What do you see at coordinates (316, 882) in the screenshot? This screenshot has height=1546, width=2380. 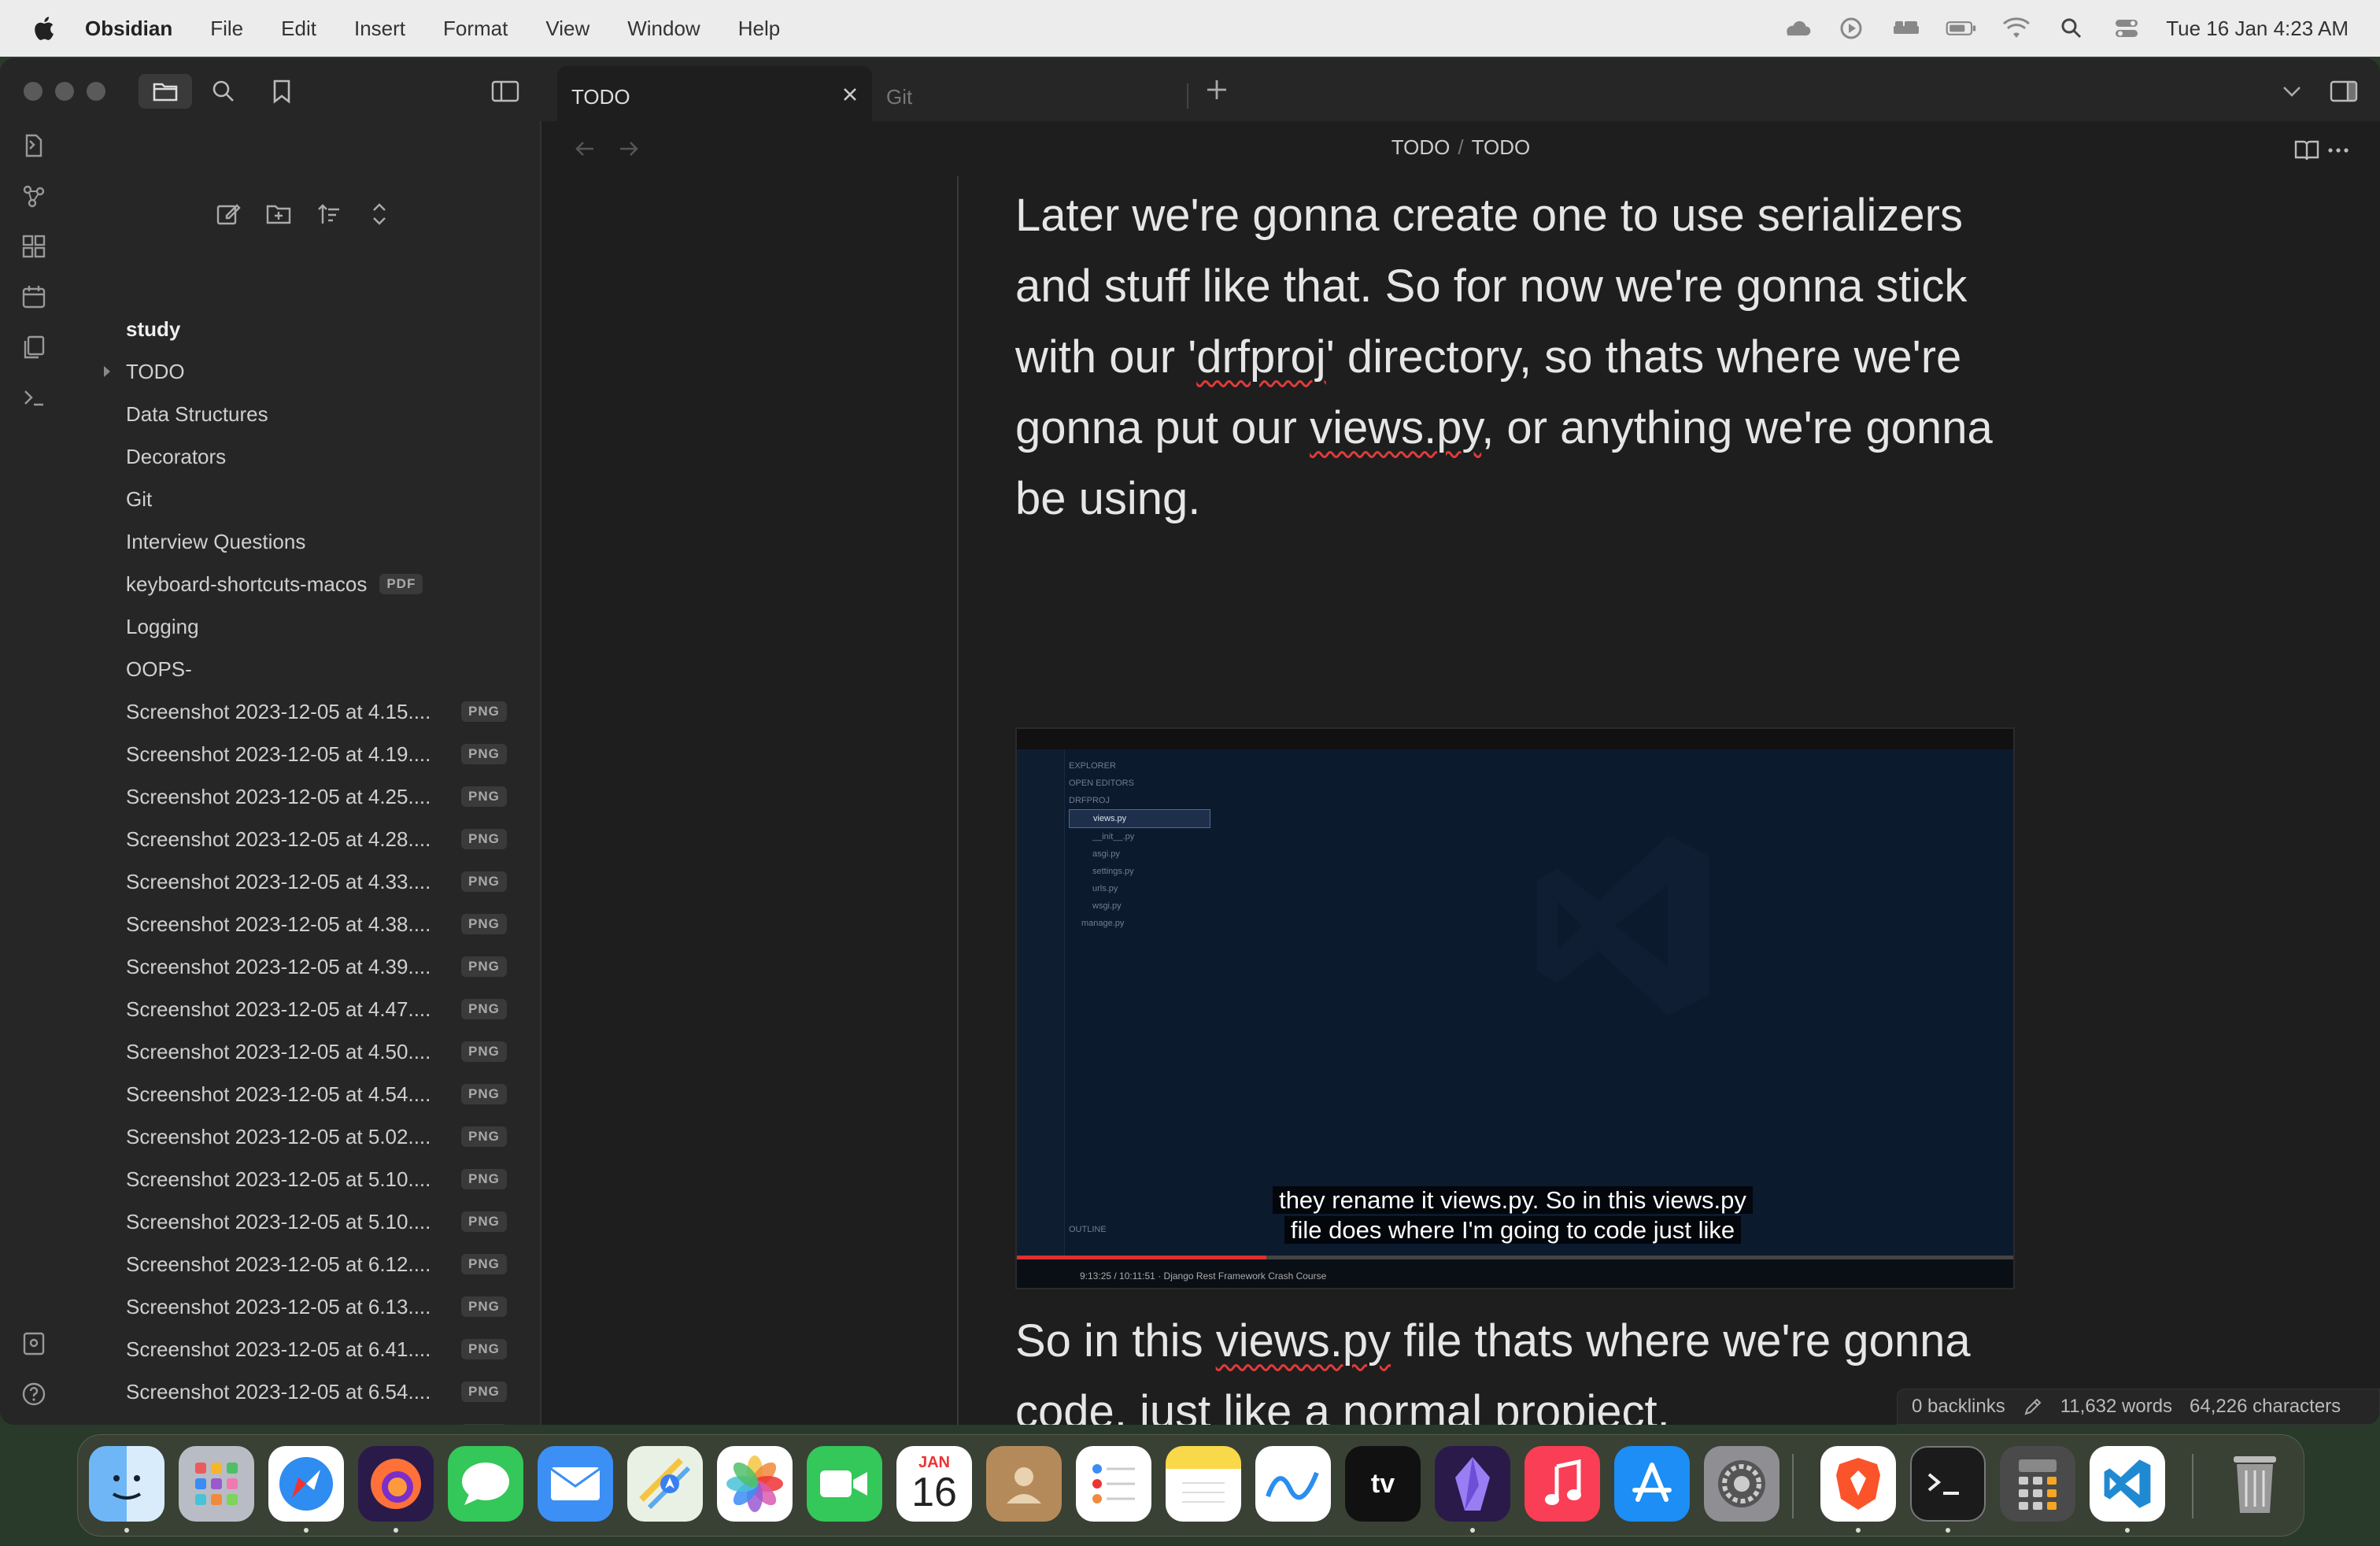 I see `file-tree-item: Screenshot 2023-12-05 at 4.33.... PNG` at bounding box center [316, 882].